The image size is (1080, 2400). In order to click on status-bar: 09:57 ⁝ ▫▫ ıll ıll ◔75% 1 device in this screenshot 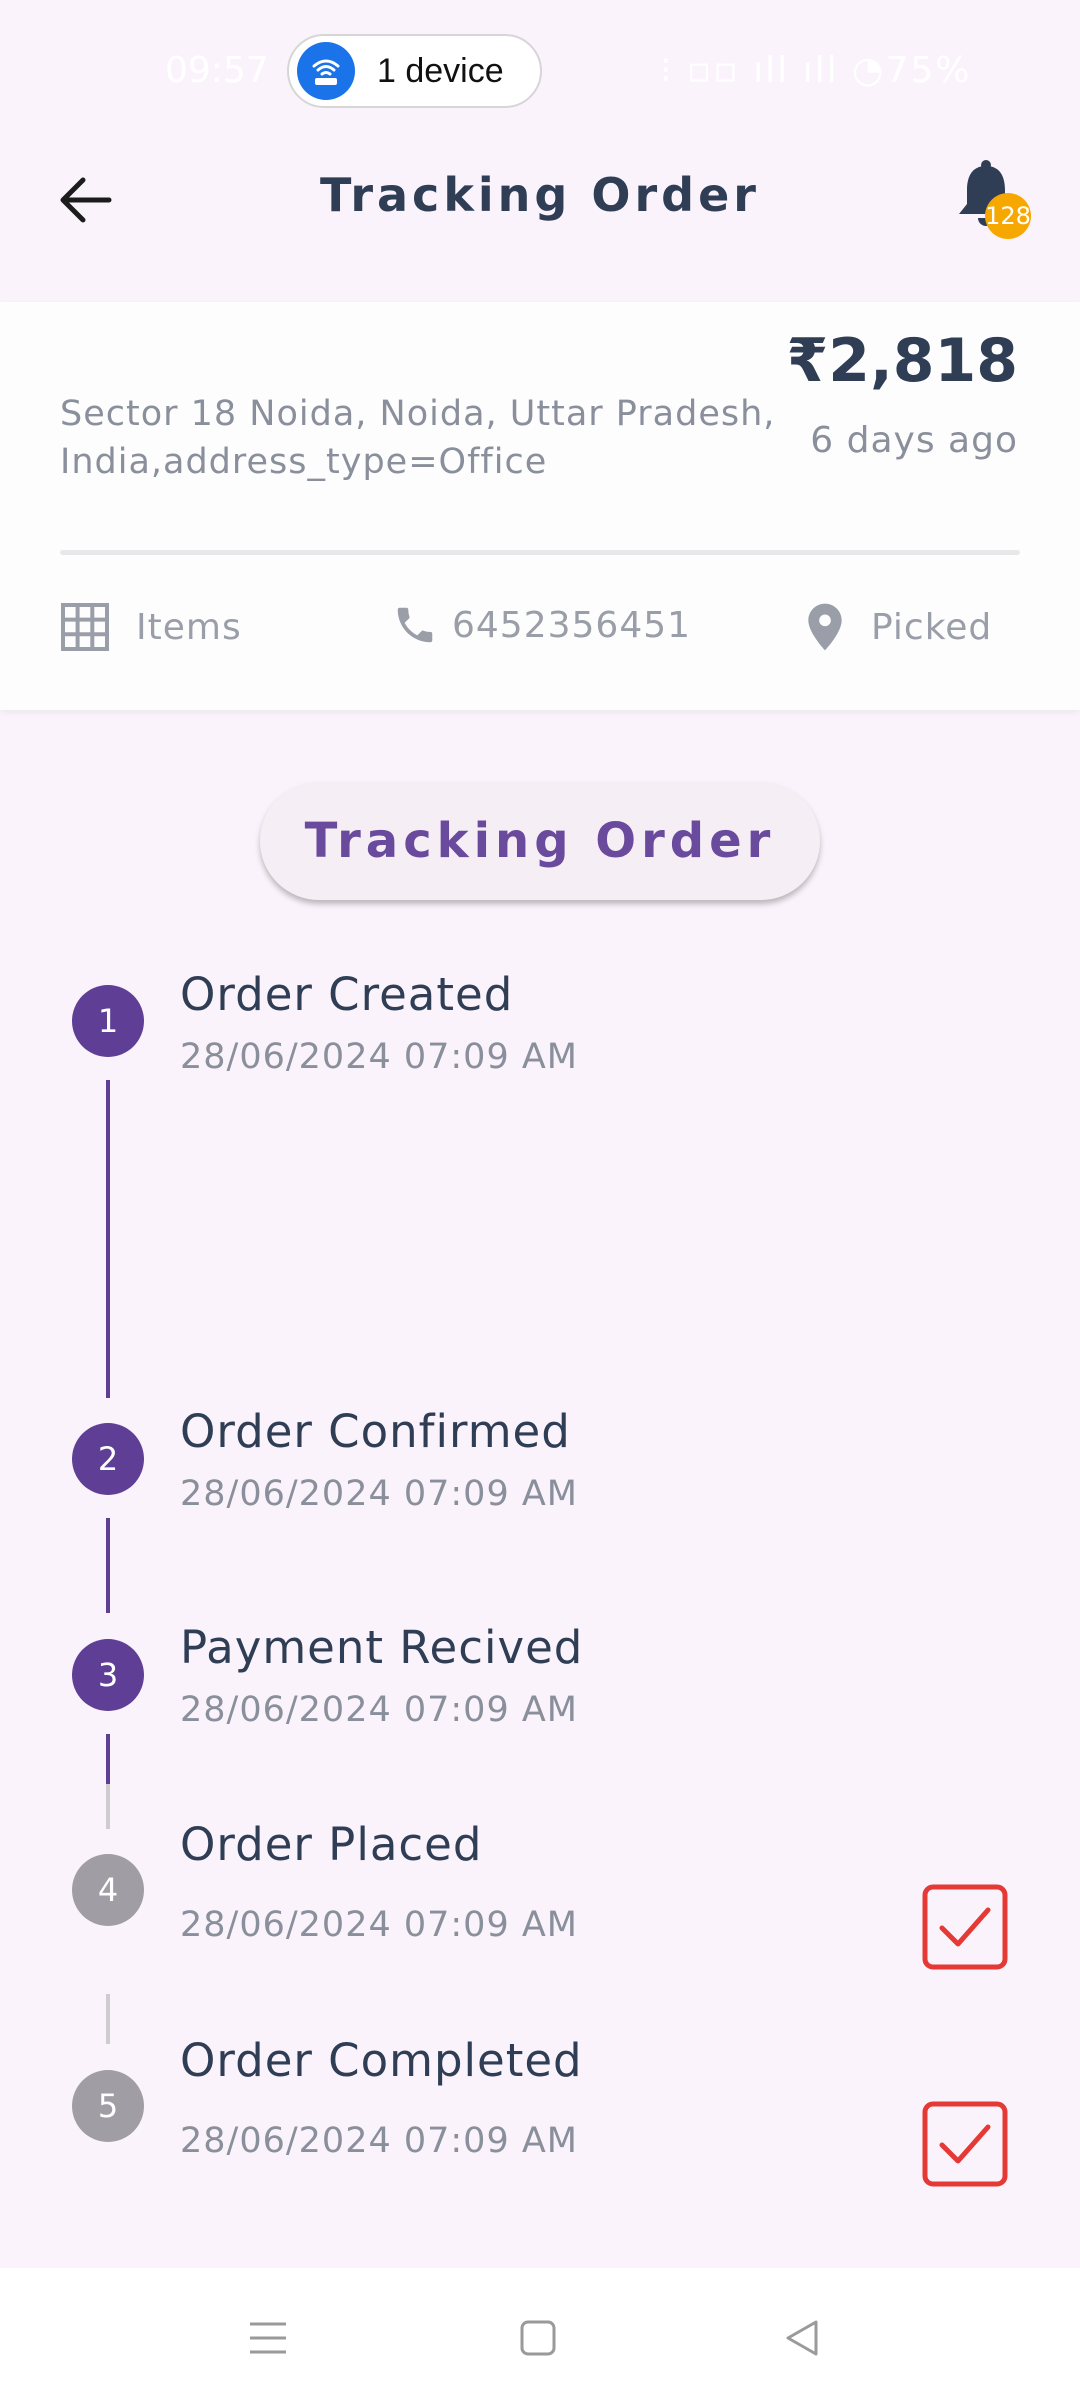, I will do `click(540, 70)`.